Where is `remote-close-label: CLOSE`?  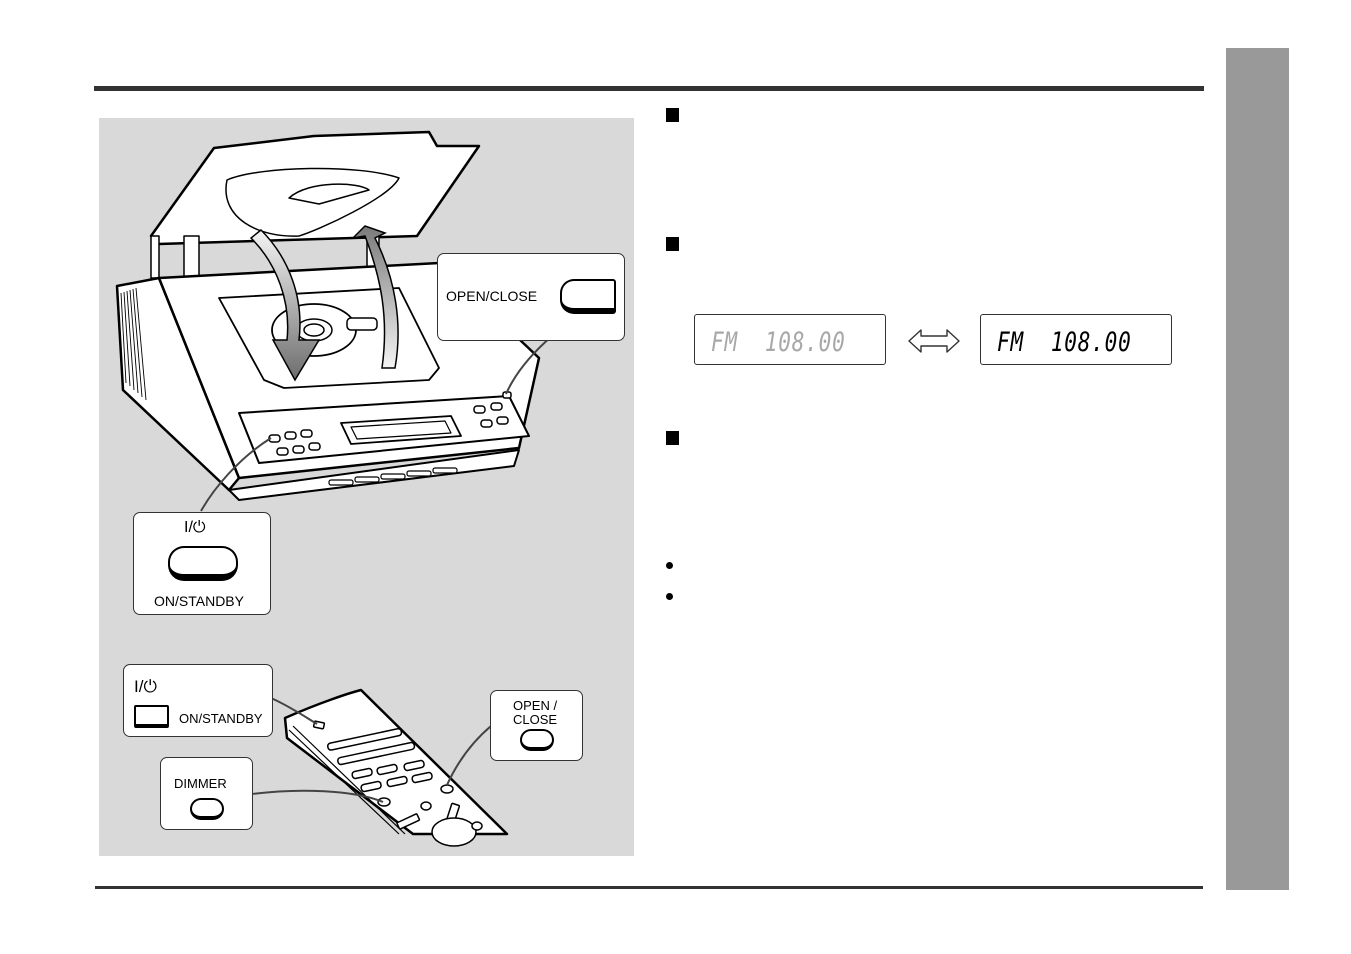
remote-close-label: CLOSE is located at coordinates (535, 719).